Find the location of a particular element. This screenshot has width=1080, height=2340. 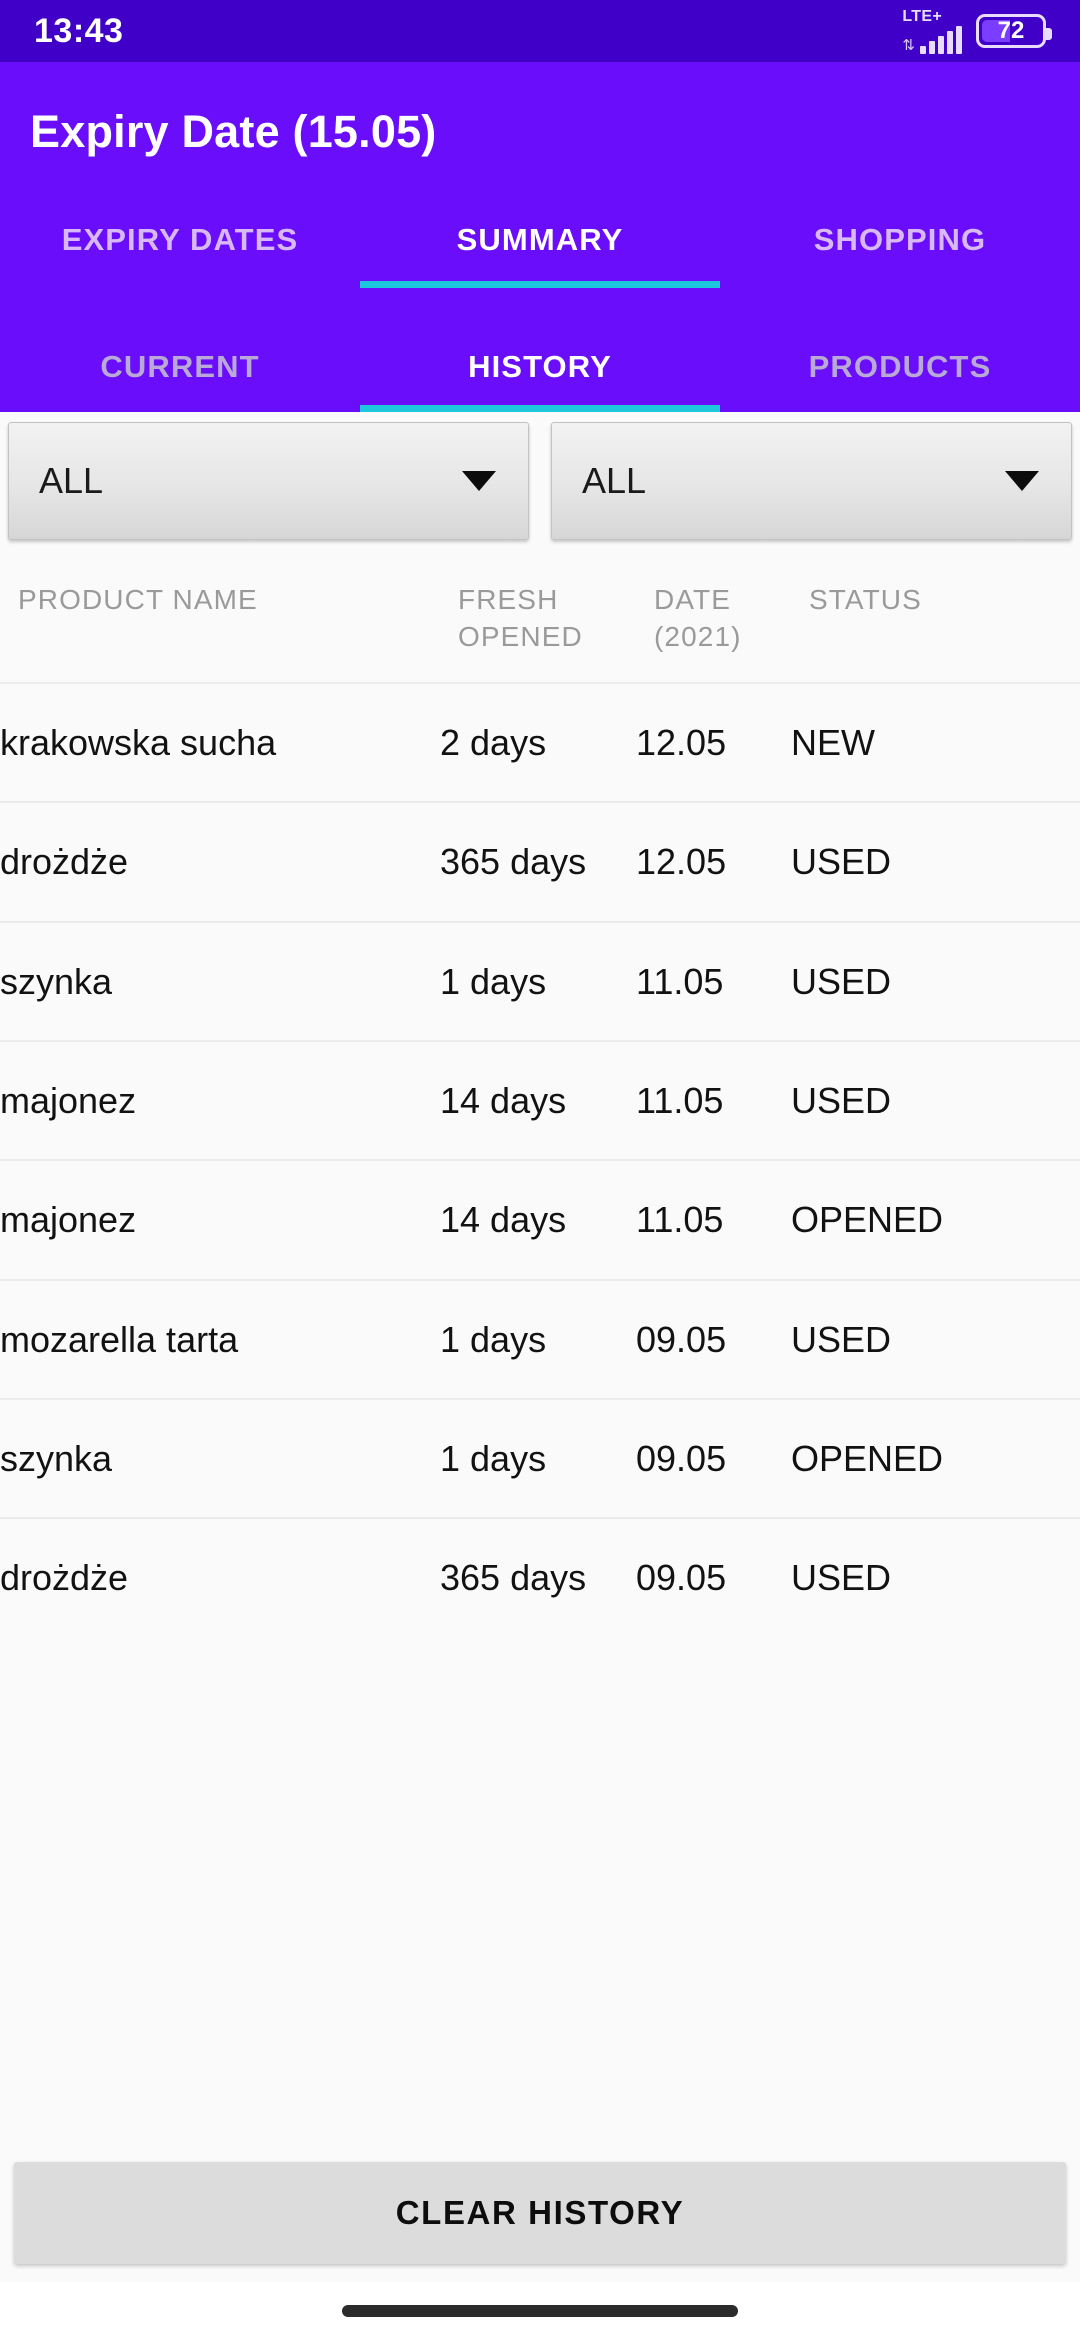

tab-products: PRODUCTS is located at coordinates (900, 367).